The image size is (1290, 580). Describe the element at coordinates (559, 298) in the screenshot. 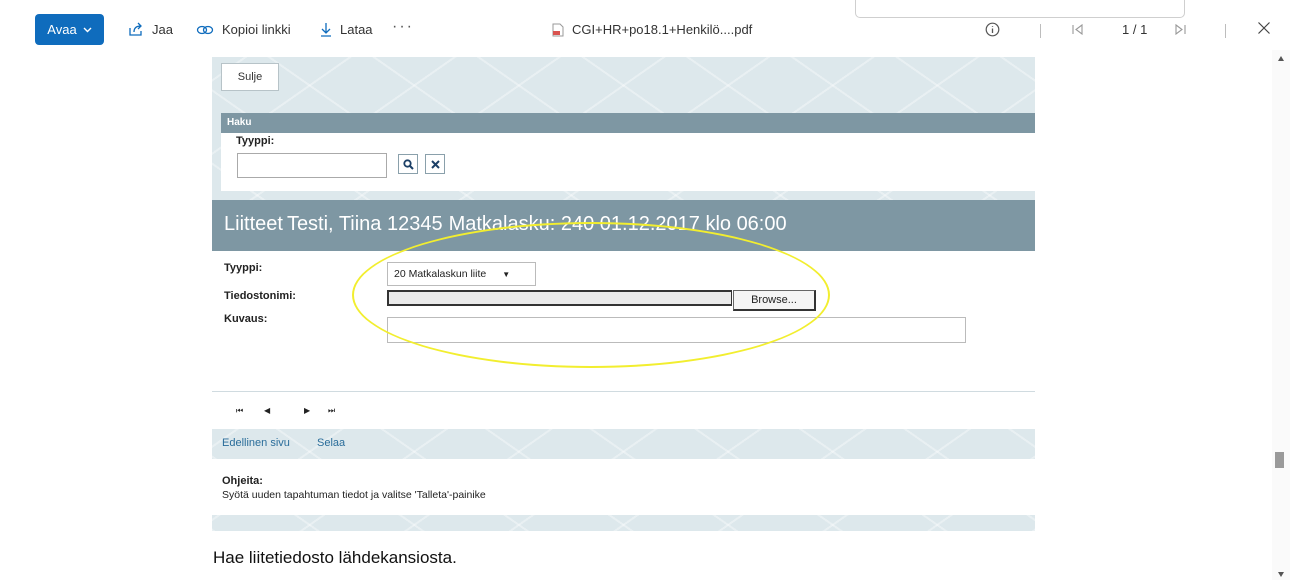

I see `file-path-input` at that location.